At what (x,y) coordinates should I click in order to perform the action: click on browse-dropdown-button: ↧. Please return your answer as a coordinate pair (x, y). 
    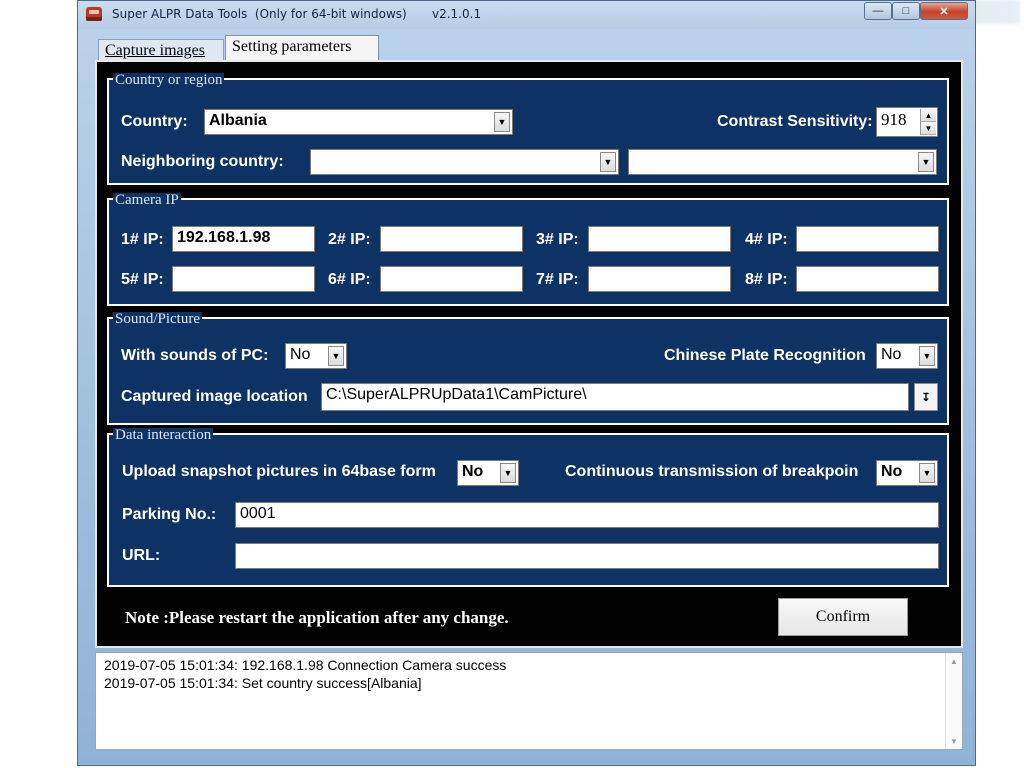
    Looking at the image, I should click on (926, 397).